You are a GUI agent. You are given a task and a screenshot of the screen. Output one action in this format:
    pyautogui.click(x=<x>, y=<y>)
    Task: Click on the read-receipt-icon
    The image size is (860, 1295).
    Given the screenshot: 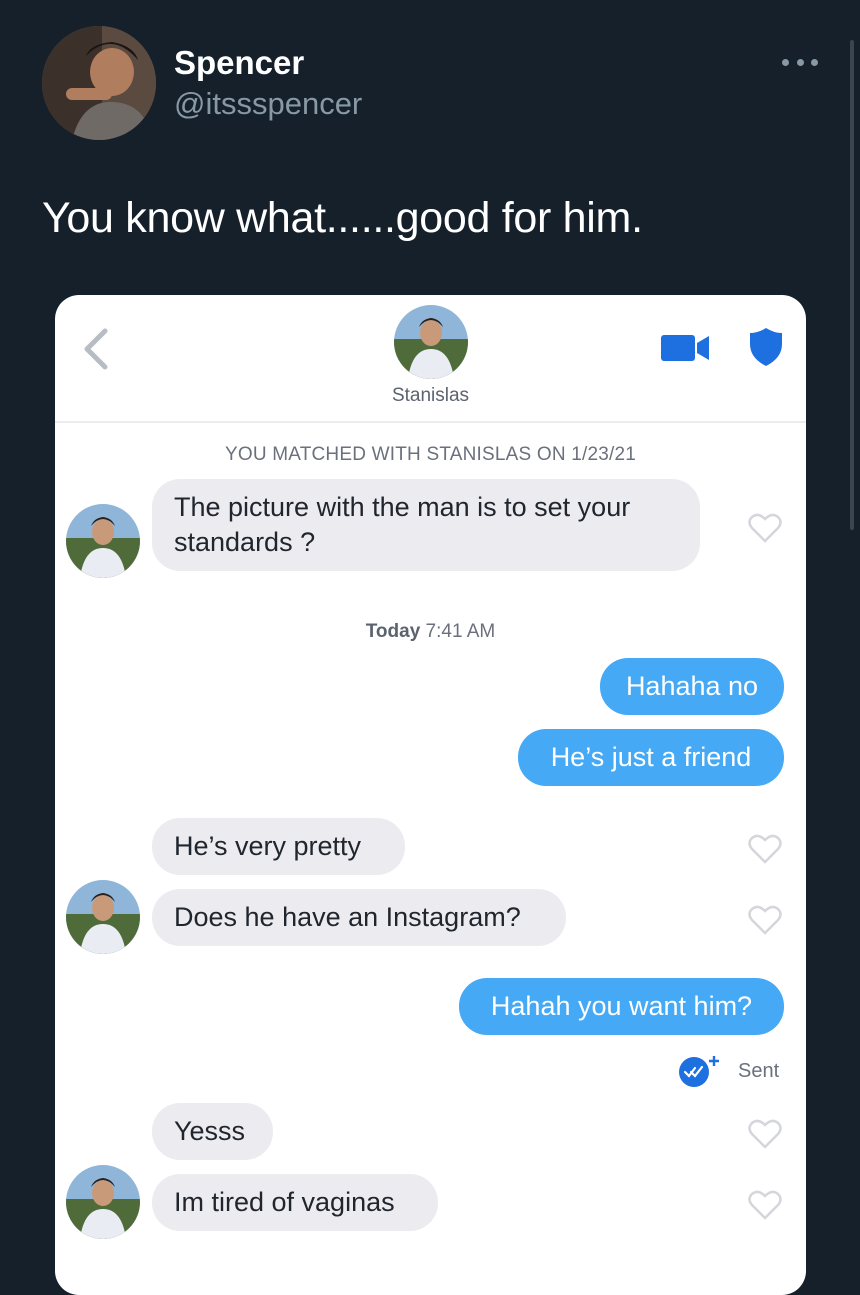 What is the action you would take?
    pyautogui.click(x=700, y=1074)
    